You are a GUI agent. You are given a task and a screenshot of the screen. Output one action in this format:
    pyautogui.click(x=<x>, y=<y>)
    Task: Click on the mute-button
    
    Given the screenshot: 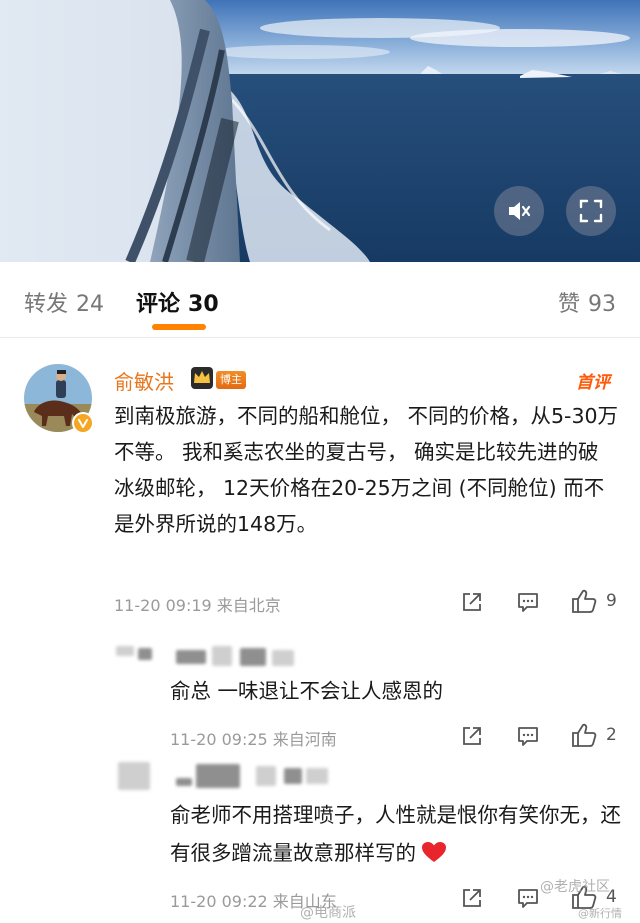 What is the action you would take?
    pyautogui.click(x=519, y=211)
    